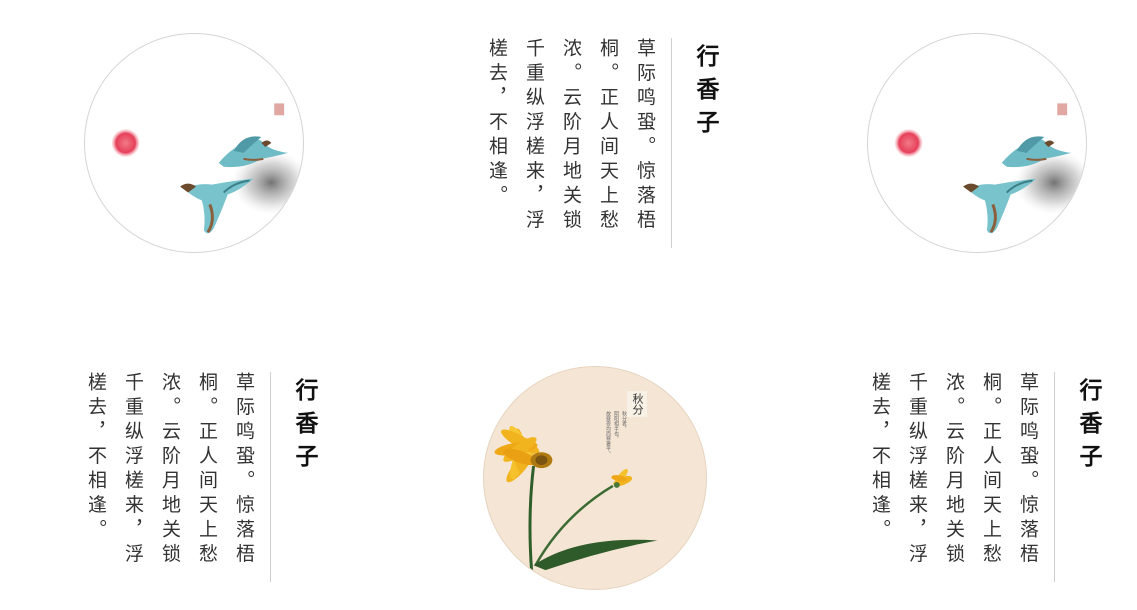  I want to click on bird-painting-circle, so click(194, 143).